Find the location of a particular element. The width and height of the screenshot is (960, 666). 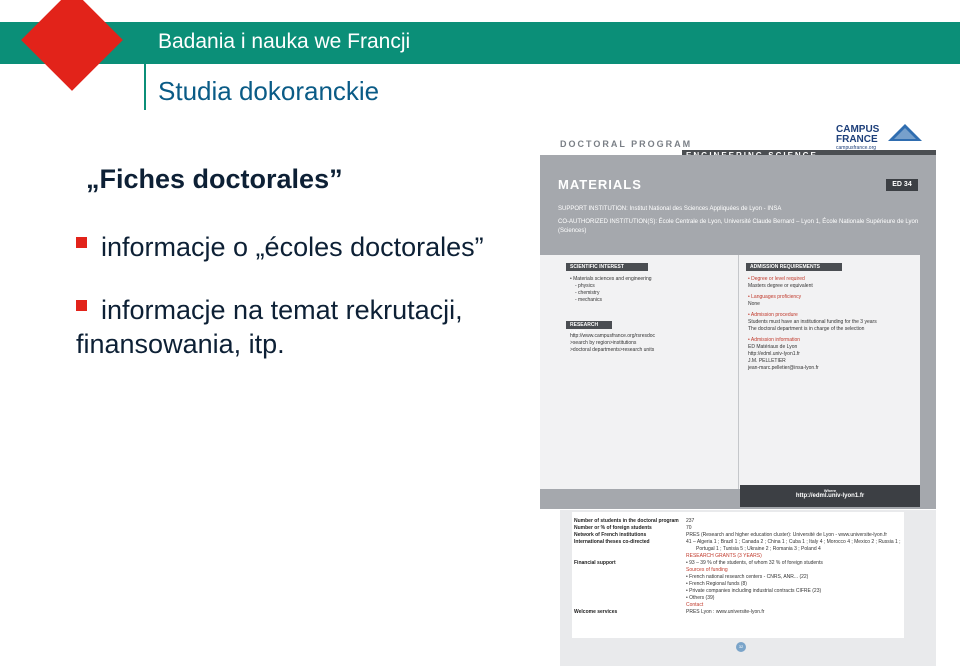

doc-scientific-interest-heading: SCIENTIFIC INTEREST is located at coordinates (607, 267).